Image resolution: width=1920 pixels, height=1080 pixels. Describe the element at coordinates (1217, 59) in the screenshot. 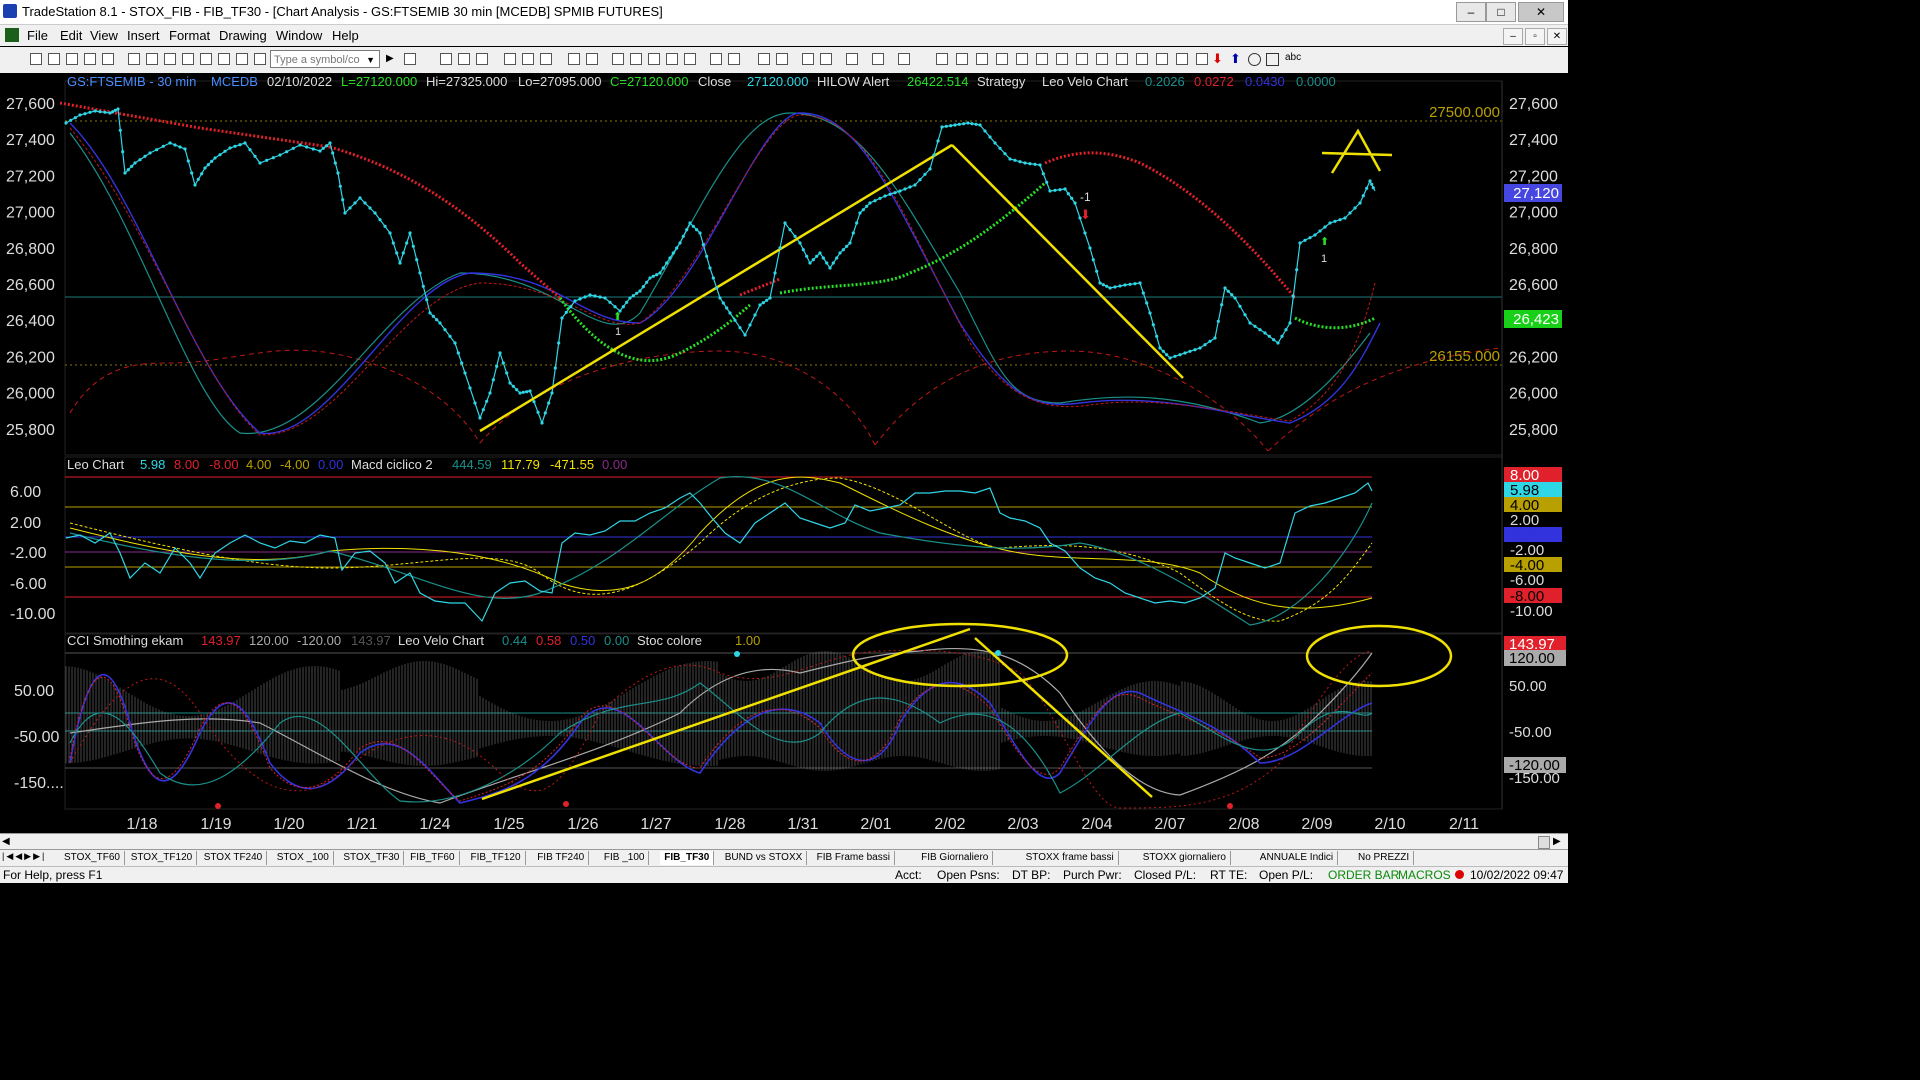

I see `sell-arrow-icon: ⬇` at that location.